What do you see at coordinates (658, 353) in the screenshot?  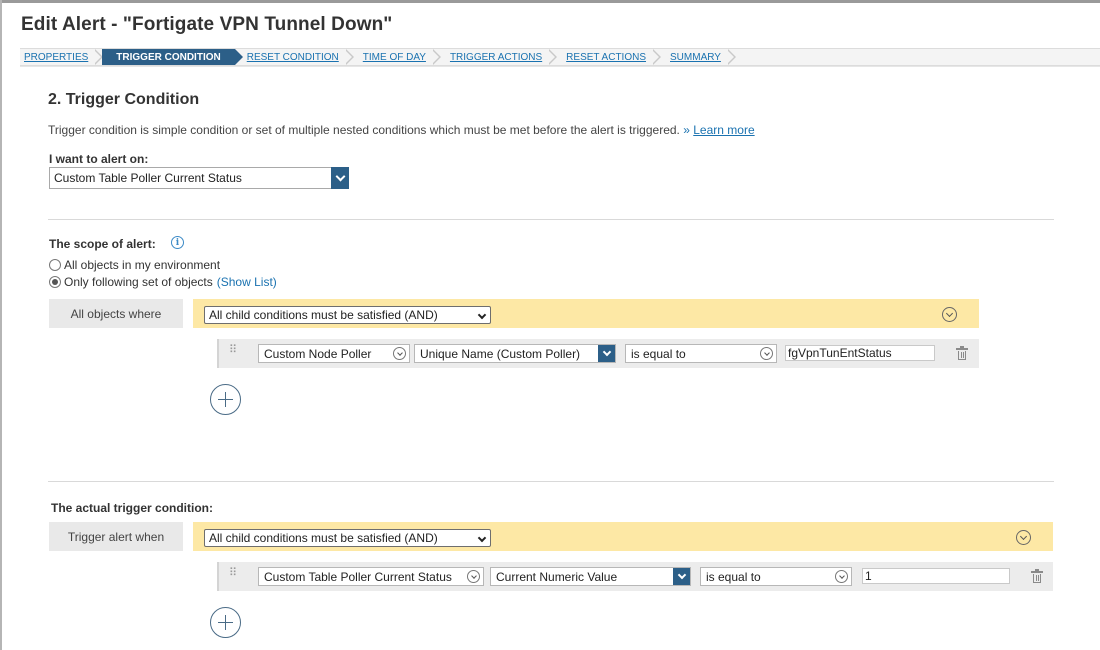 I see `scope-operator-value: is equal to` at bounding box center [658, 353].